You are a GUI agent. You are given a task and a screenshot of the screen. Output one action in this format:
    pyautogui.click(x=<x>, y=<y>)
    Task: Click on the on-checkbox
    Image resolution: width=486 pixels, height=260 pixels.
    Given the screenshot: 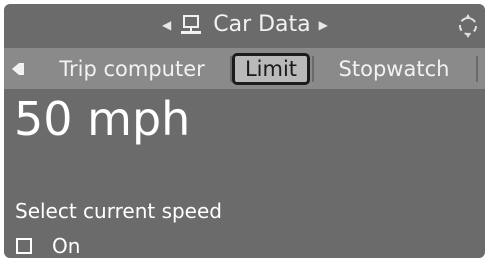 What is the action you would take?
    pyautogui.click(x=24, y=246)
    